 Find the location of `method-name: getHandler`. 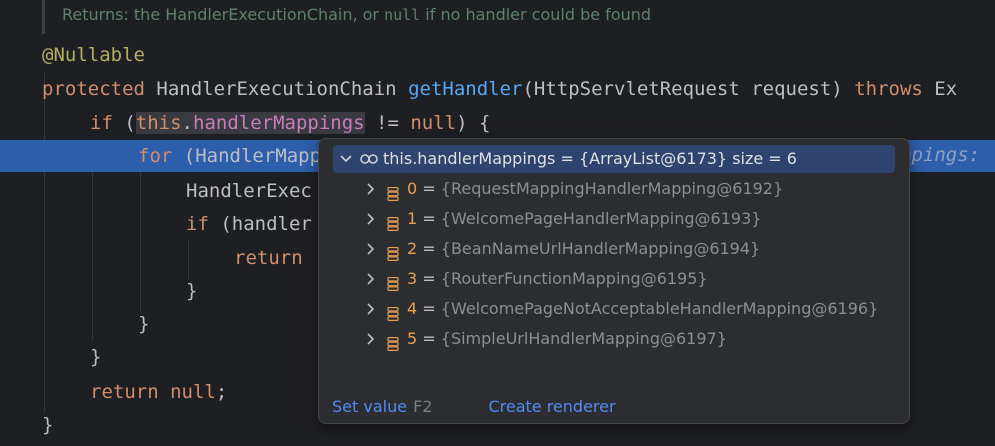

method-name: getHandler is located at coordinates (465, 89).